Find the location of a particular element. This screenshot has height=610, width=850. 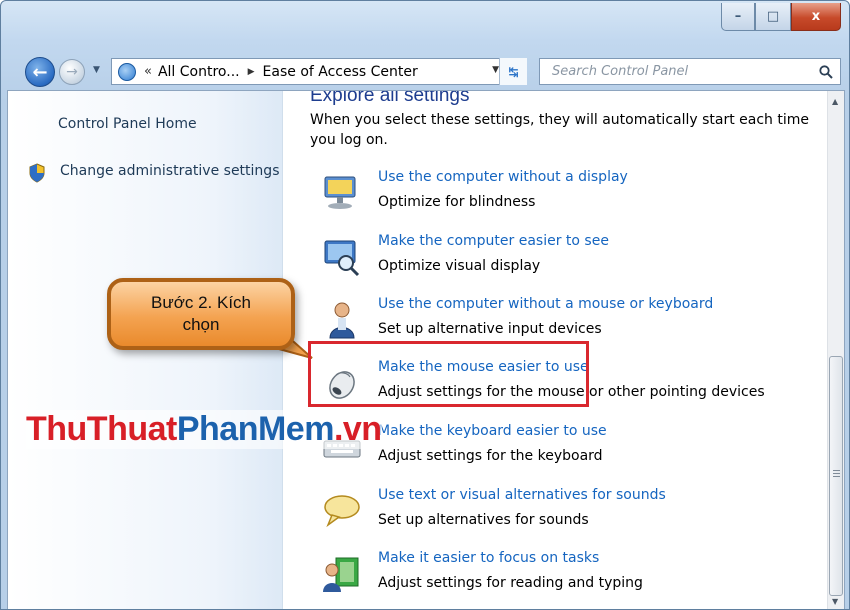

maximize-button: □ is located at coordinates (773, 17).